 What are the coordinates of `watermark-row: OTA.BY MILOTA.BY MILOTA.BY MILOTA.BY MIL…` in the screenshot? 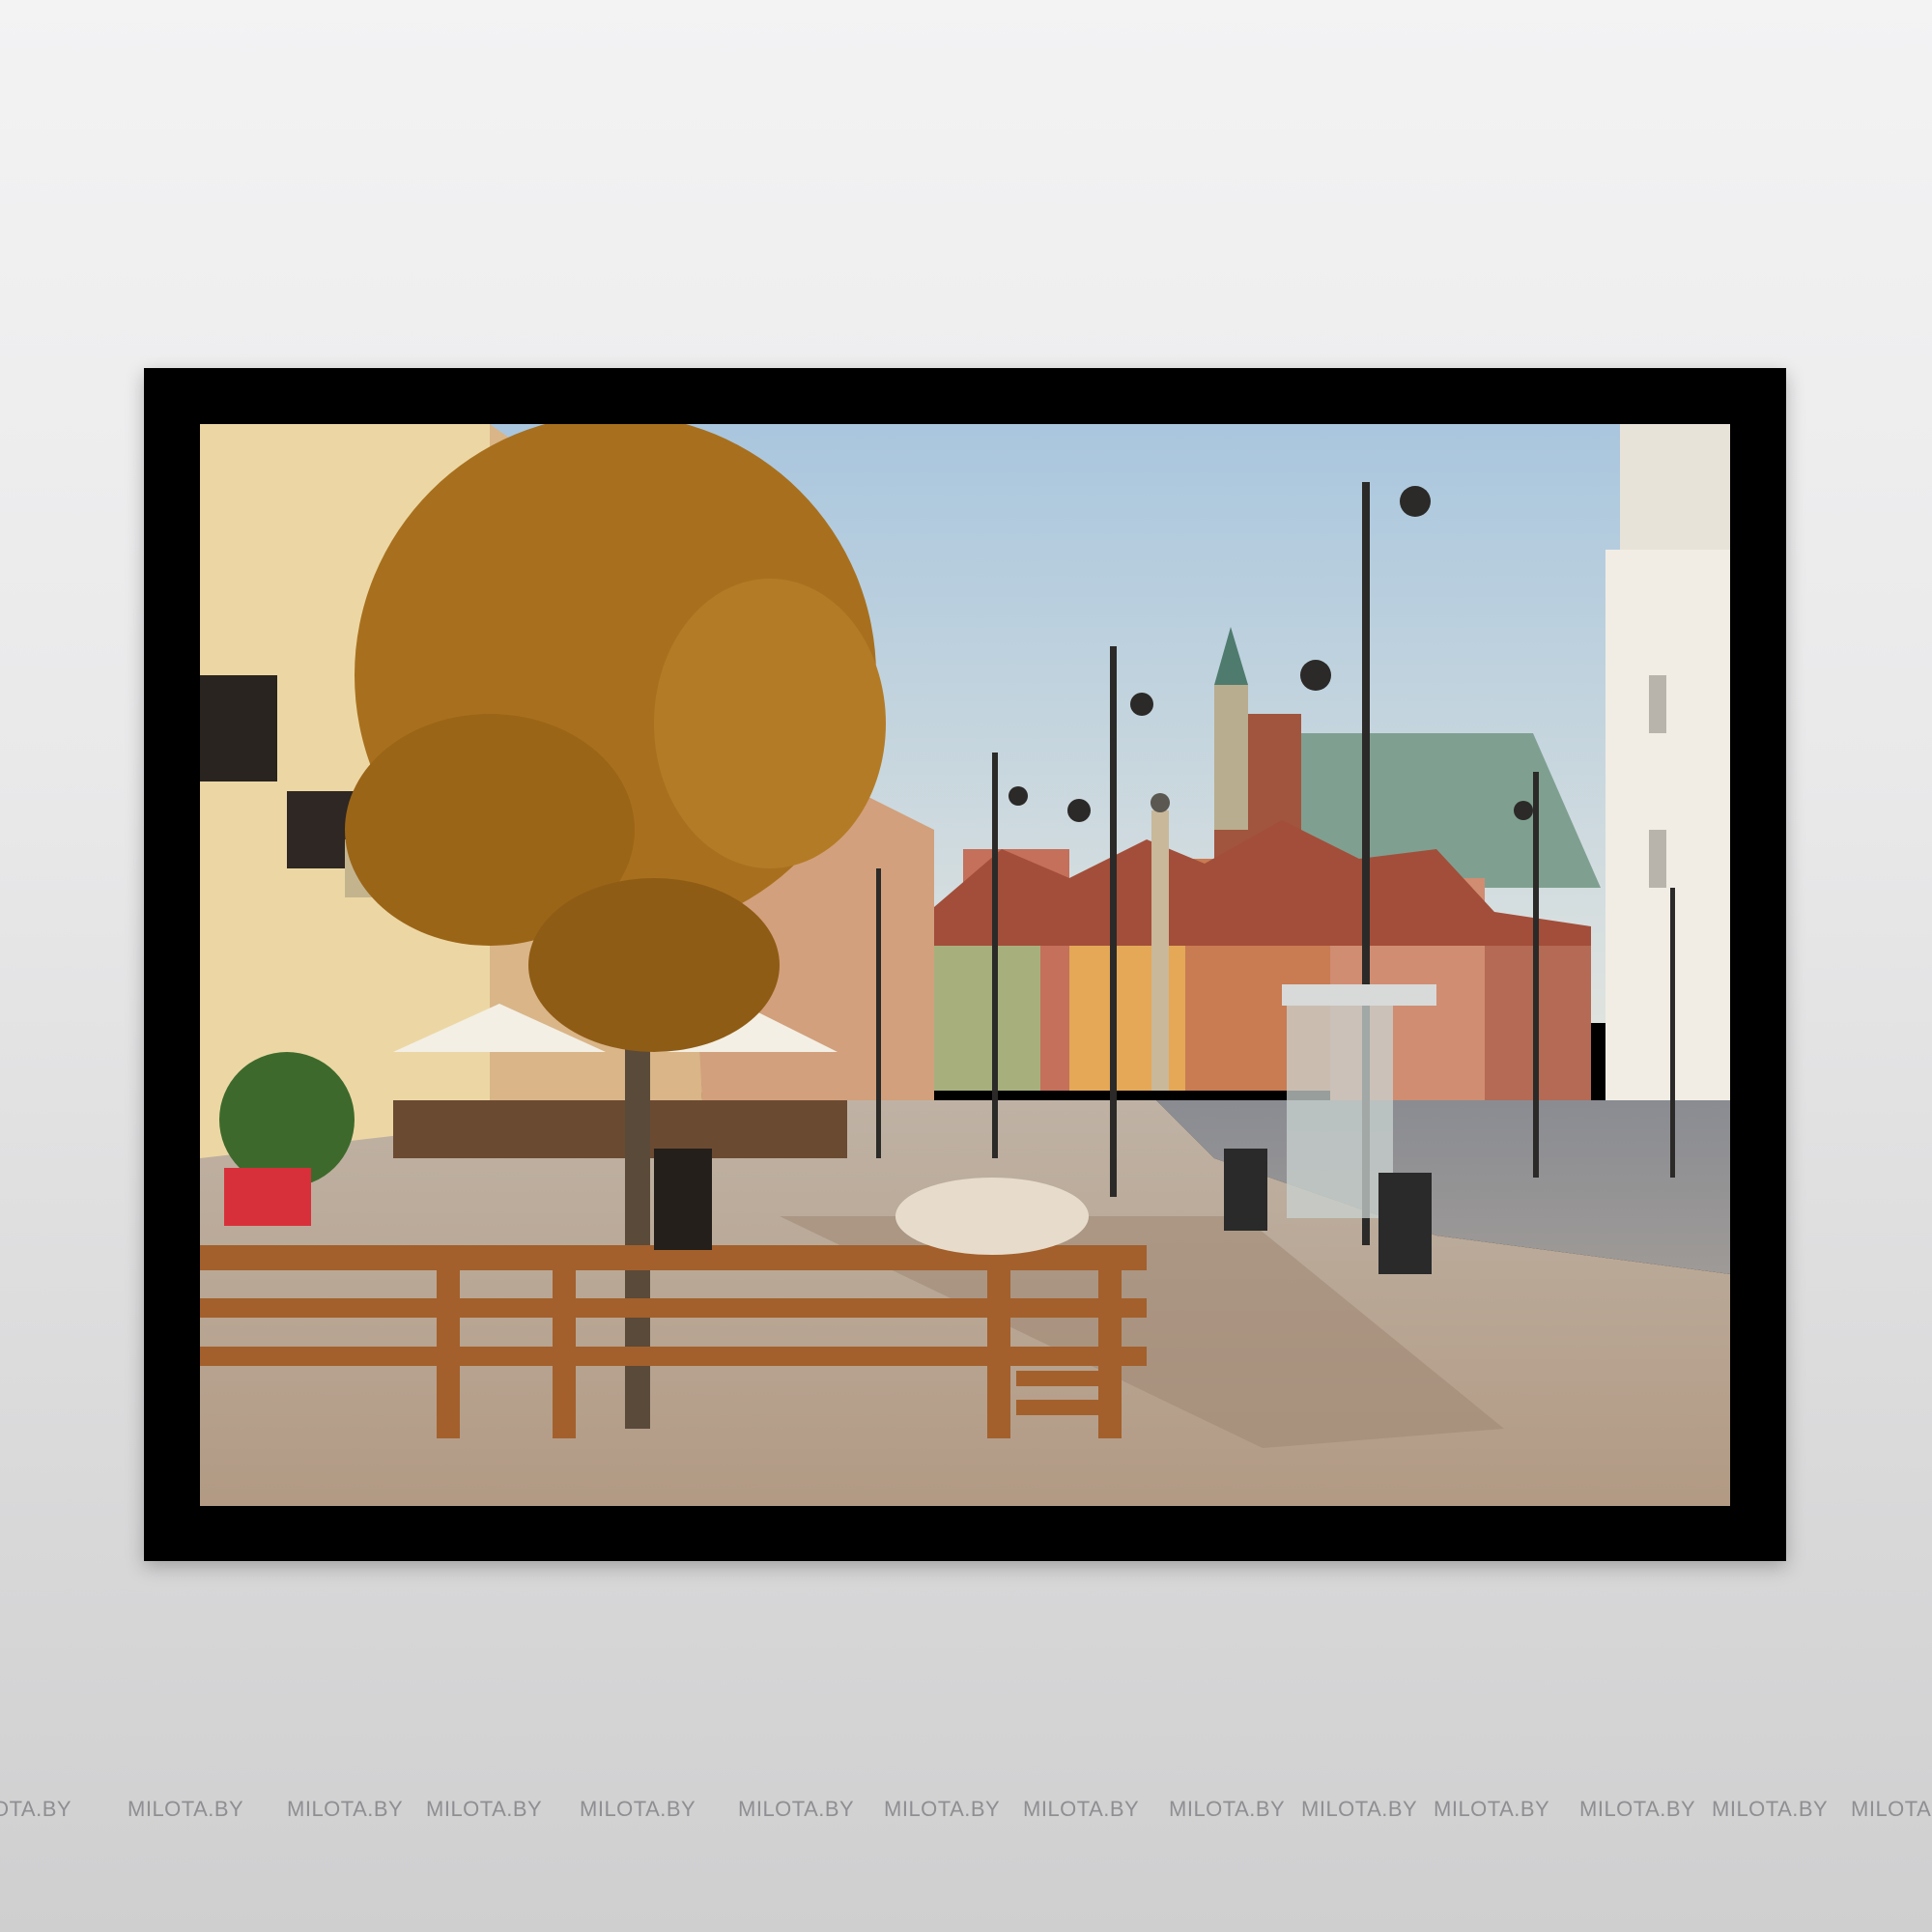 It's located at (966, 1813).